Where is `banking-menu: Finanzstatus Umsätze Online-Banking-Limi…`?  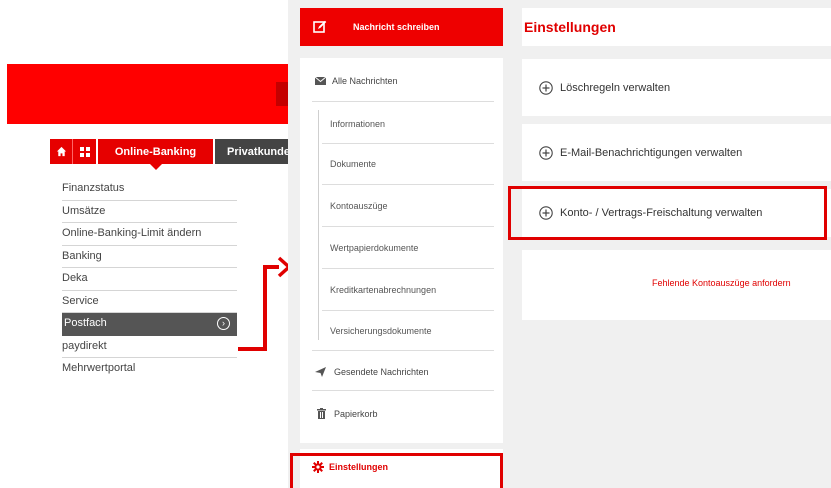 banking-menu: Finanzstatus Umsätze Online-Banking-Limi… is located at coordinates (149, 279).